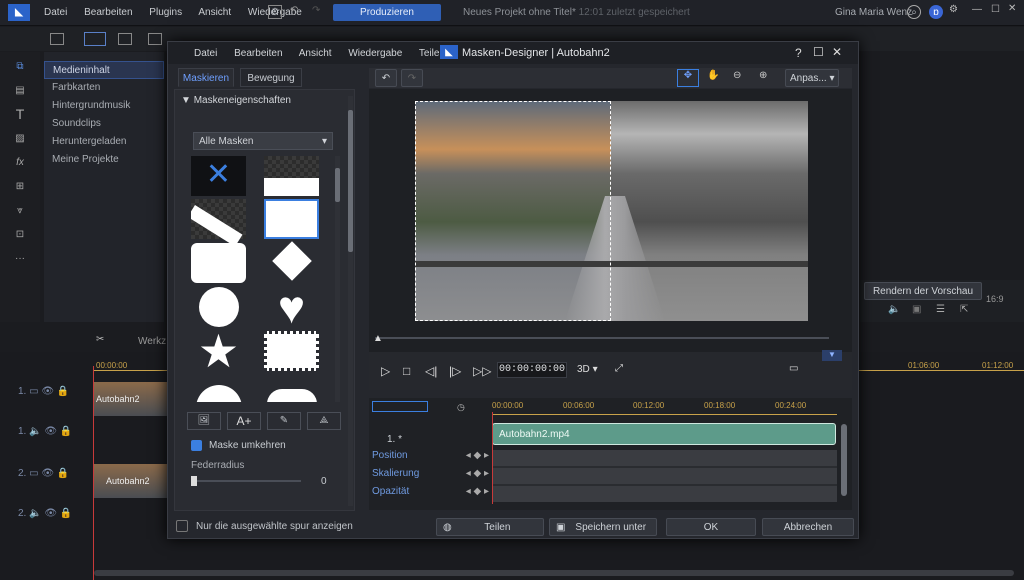 This screenshot has height=580, width=1024. What do you see at coordinates (400, 406) in the screenshot?
I see `timeline-zoom-slider` at bounding box center [400, 406].